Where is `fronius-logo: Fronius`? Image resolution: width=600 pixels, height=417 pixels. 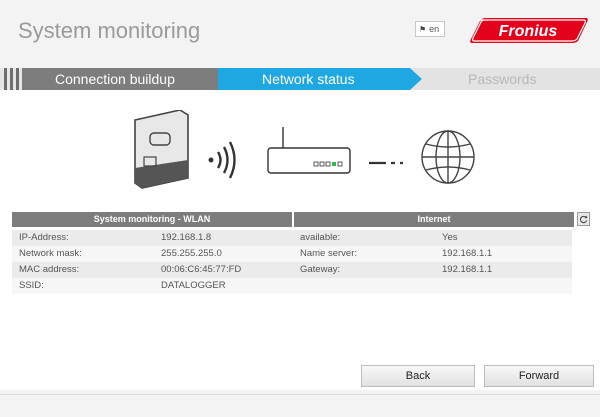
fronius-logo: Fronius is located at coordinates (529, 30).